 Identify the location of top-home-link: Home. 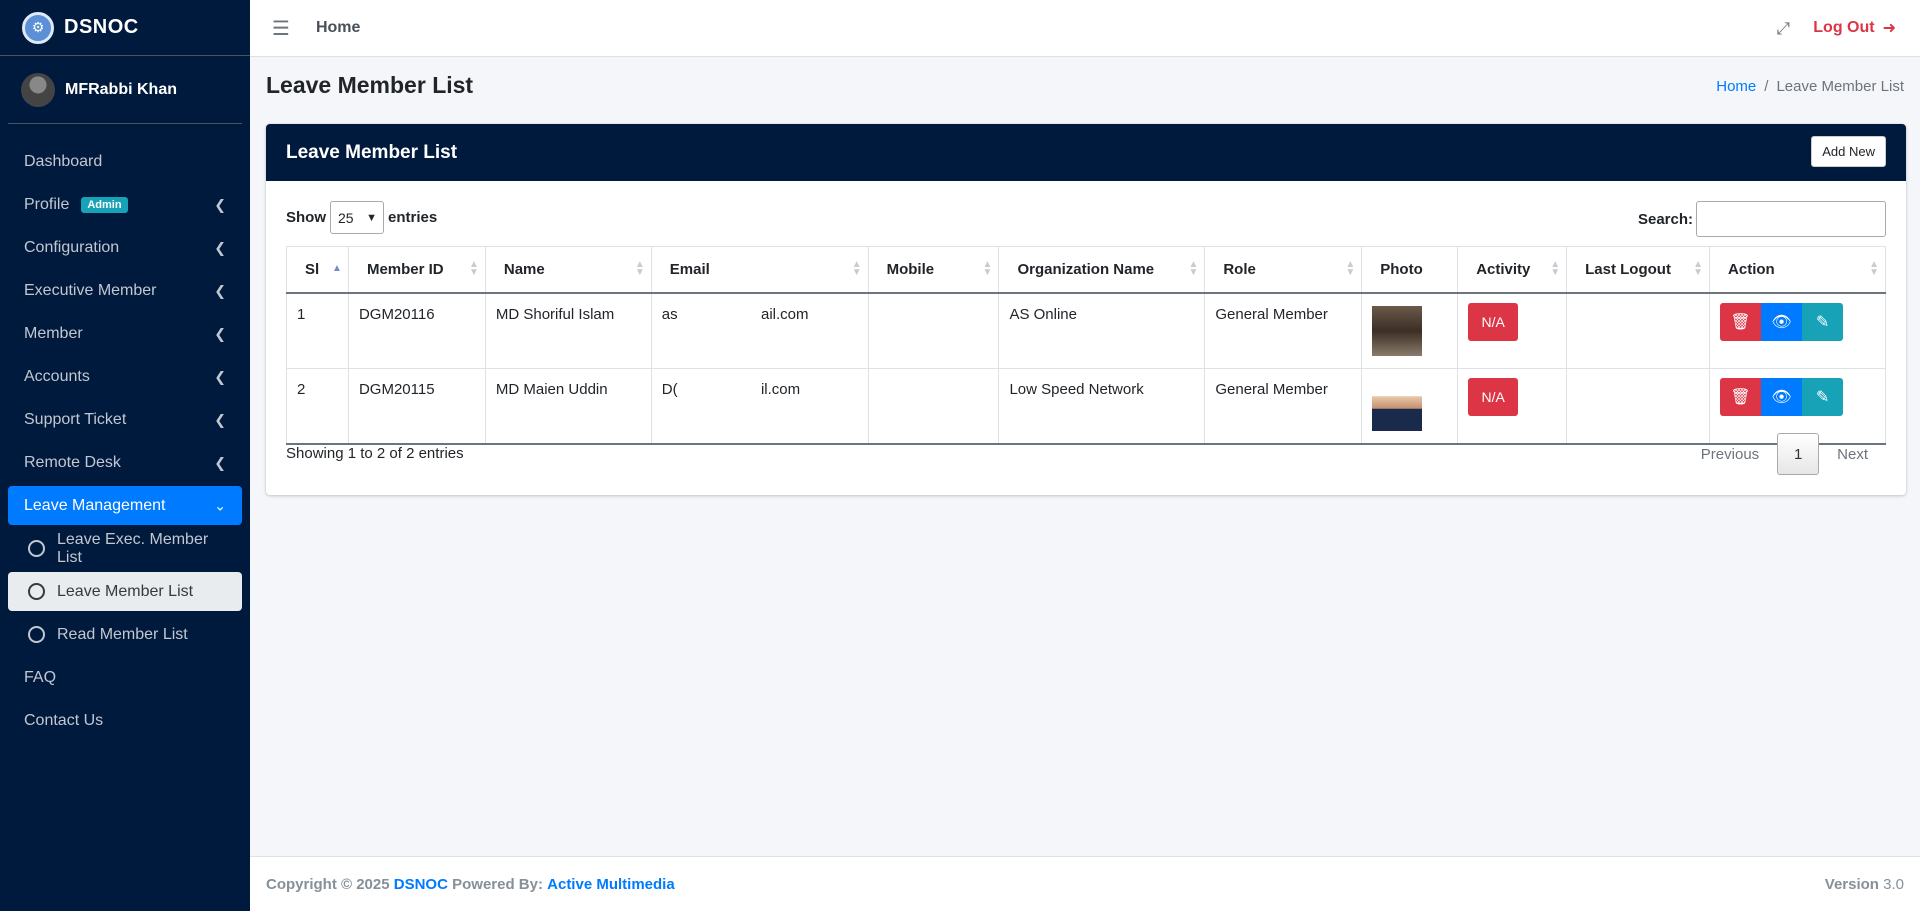
(338, 28).